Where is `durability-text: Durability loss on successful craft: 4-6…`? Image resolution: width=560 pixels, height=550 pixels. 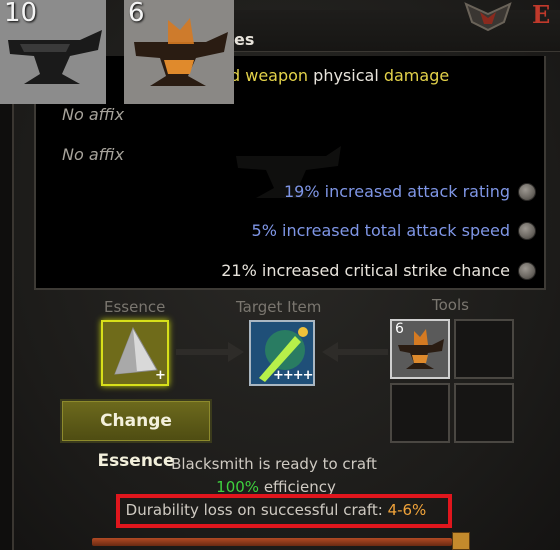
durability-text: Durability loss on successful craft: 4-6… is located at coordinates (278, 510).